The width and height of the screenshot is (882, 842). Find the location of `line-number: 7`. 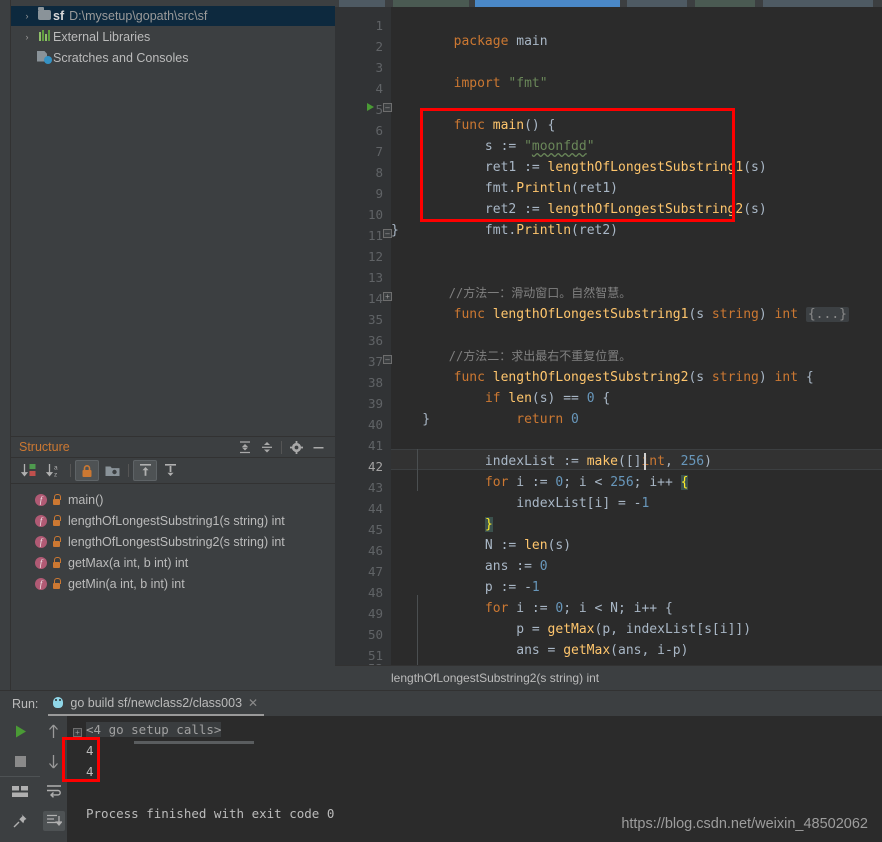

line-number: 7 is located at coordinates (379, 151).